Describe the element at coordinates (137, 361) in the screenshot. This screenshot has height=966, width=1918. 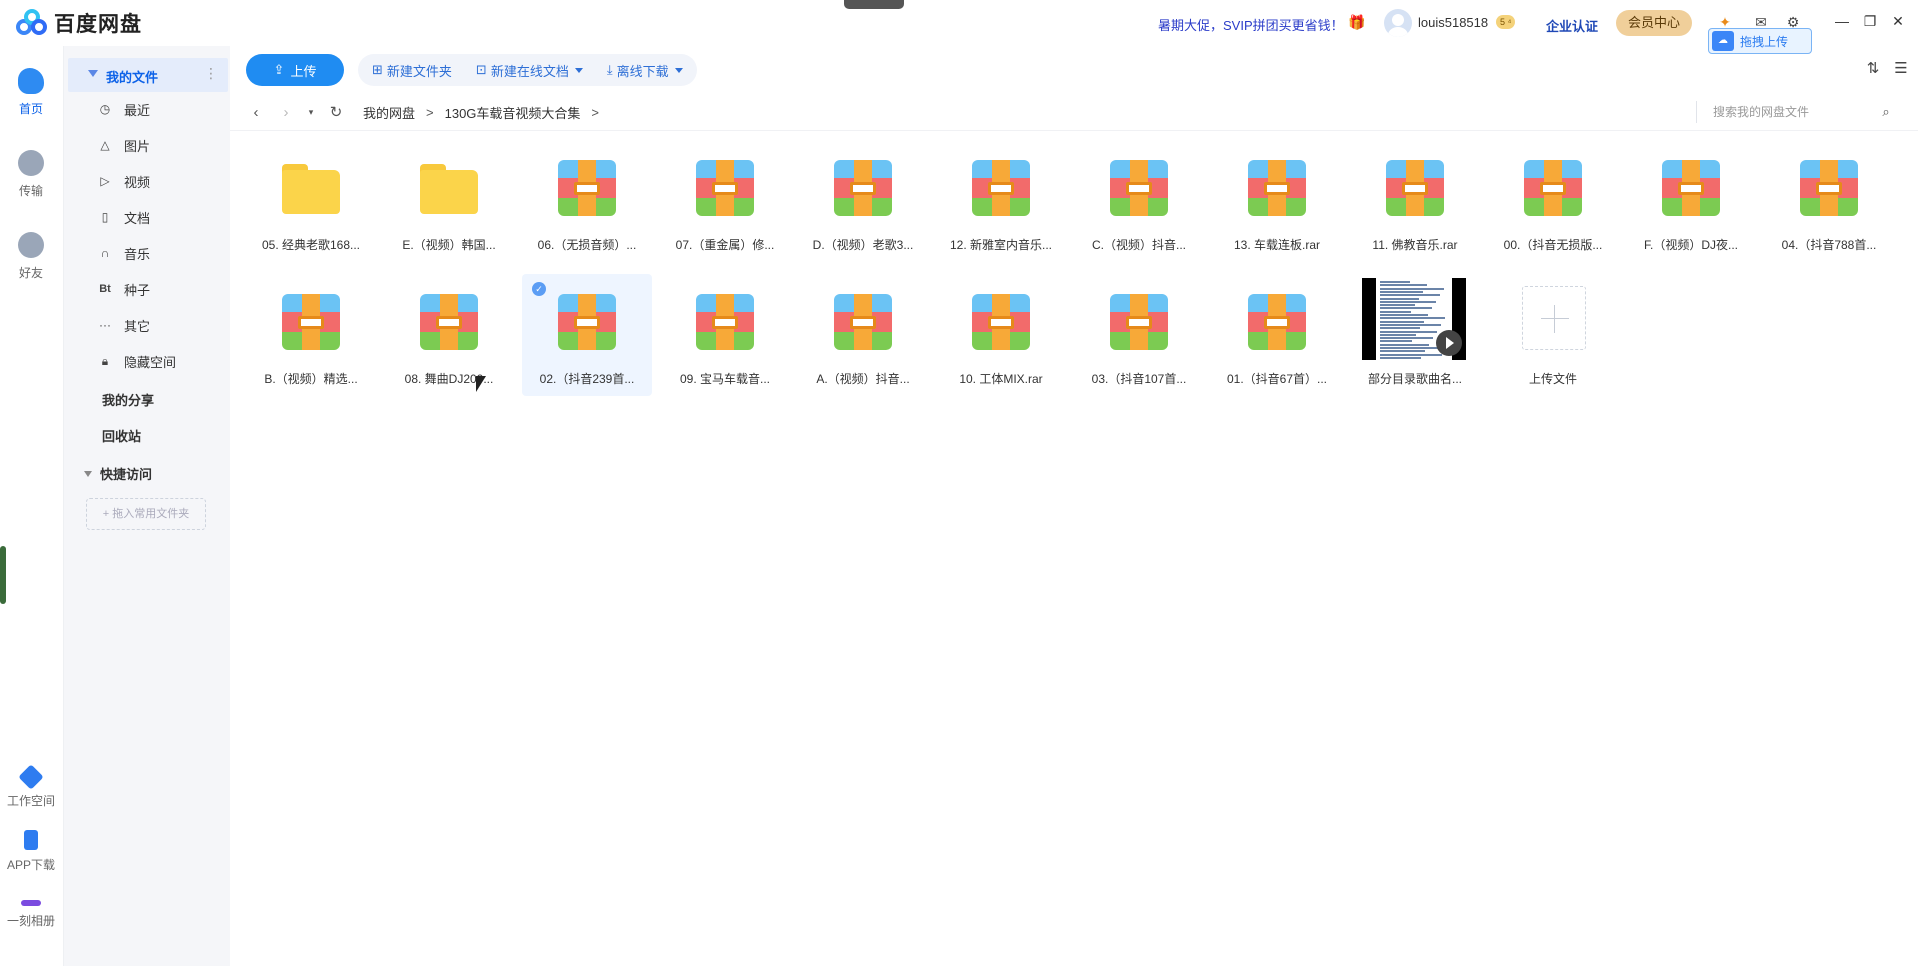
I see `sidebar-item-hidden-space: 🔒︎ 隐藏空间` at that location.